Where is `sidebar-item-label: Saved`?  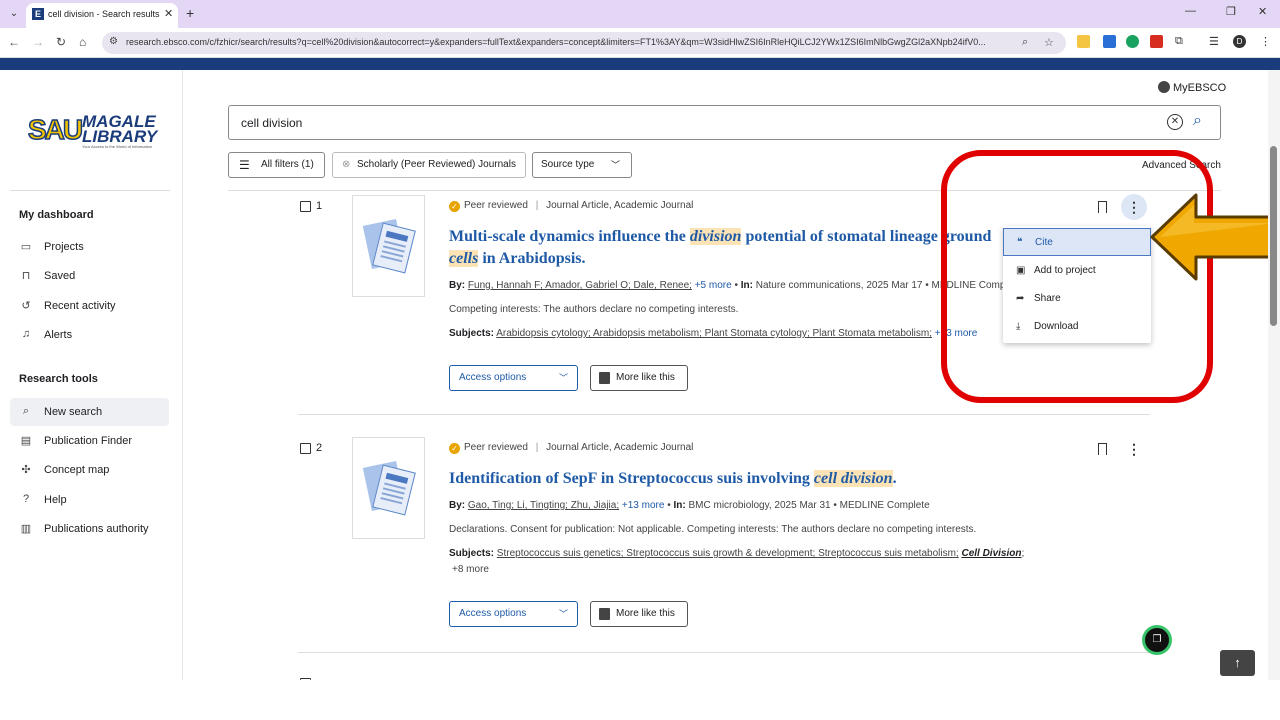 sidebar-item-label: Saved is located at coordinates (60, 276).